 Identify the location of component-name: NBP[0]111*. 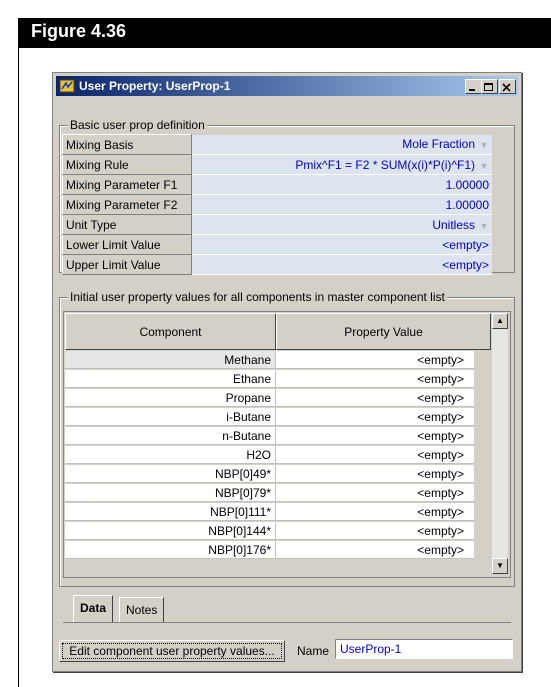
(170, 512).